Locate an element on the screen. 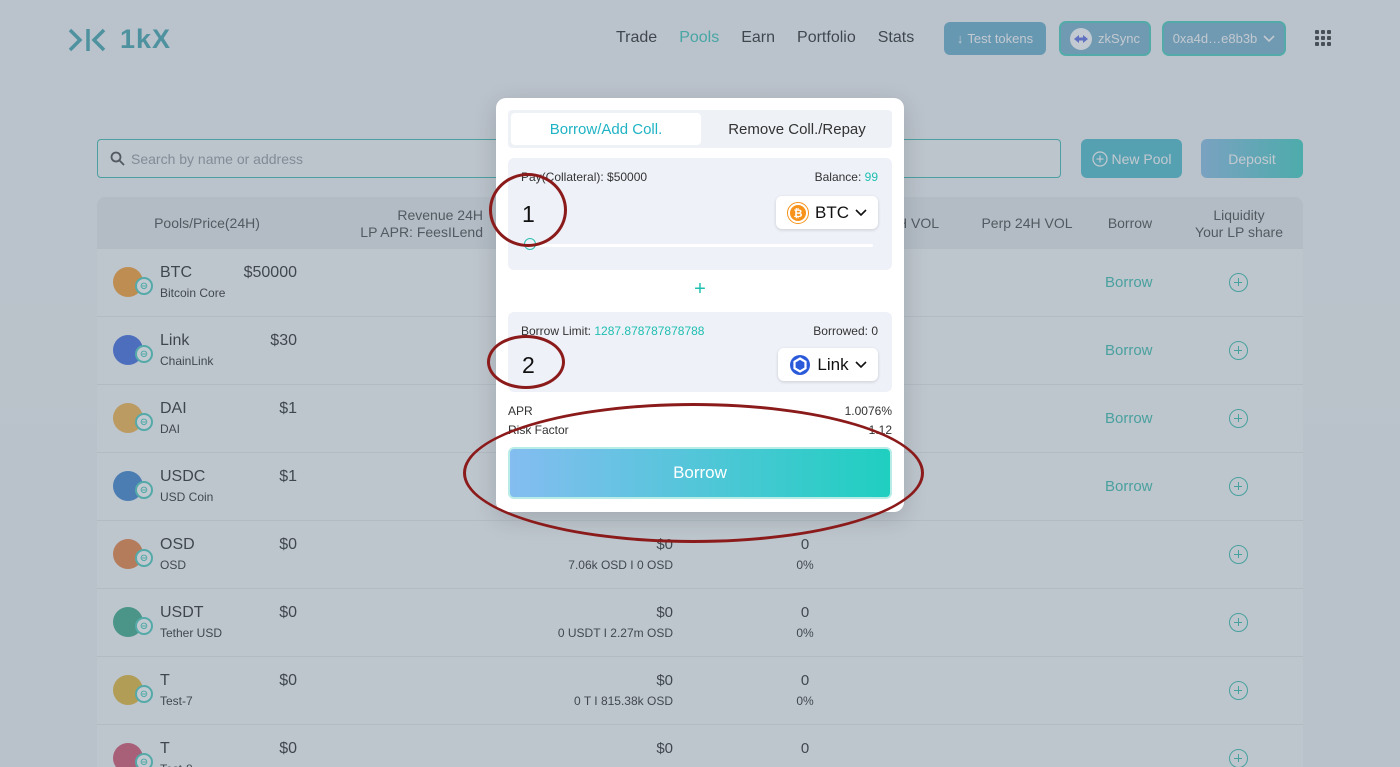 This screenshot has width=1400, height=767. borrow-submit-button: Borrow is located at coordinates (700, 473).